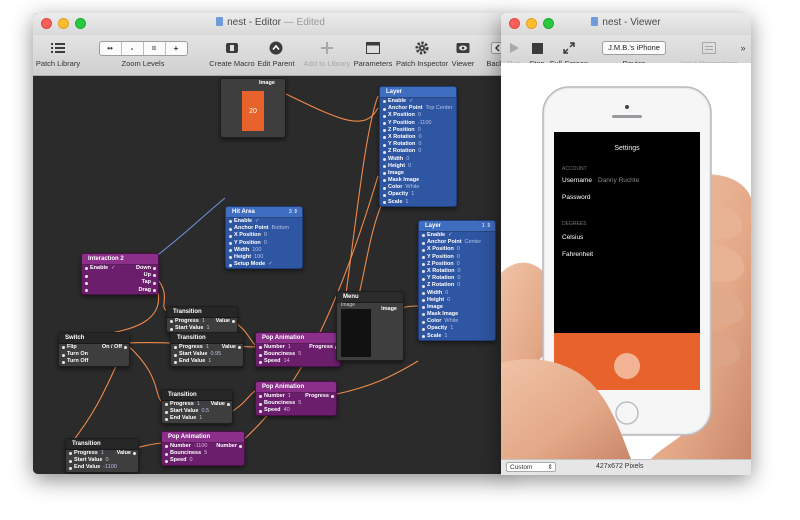  Describe the element at coordinates (457, 242) in the screenshot. I see `node-port-row: Anchor Point Center` at that location.